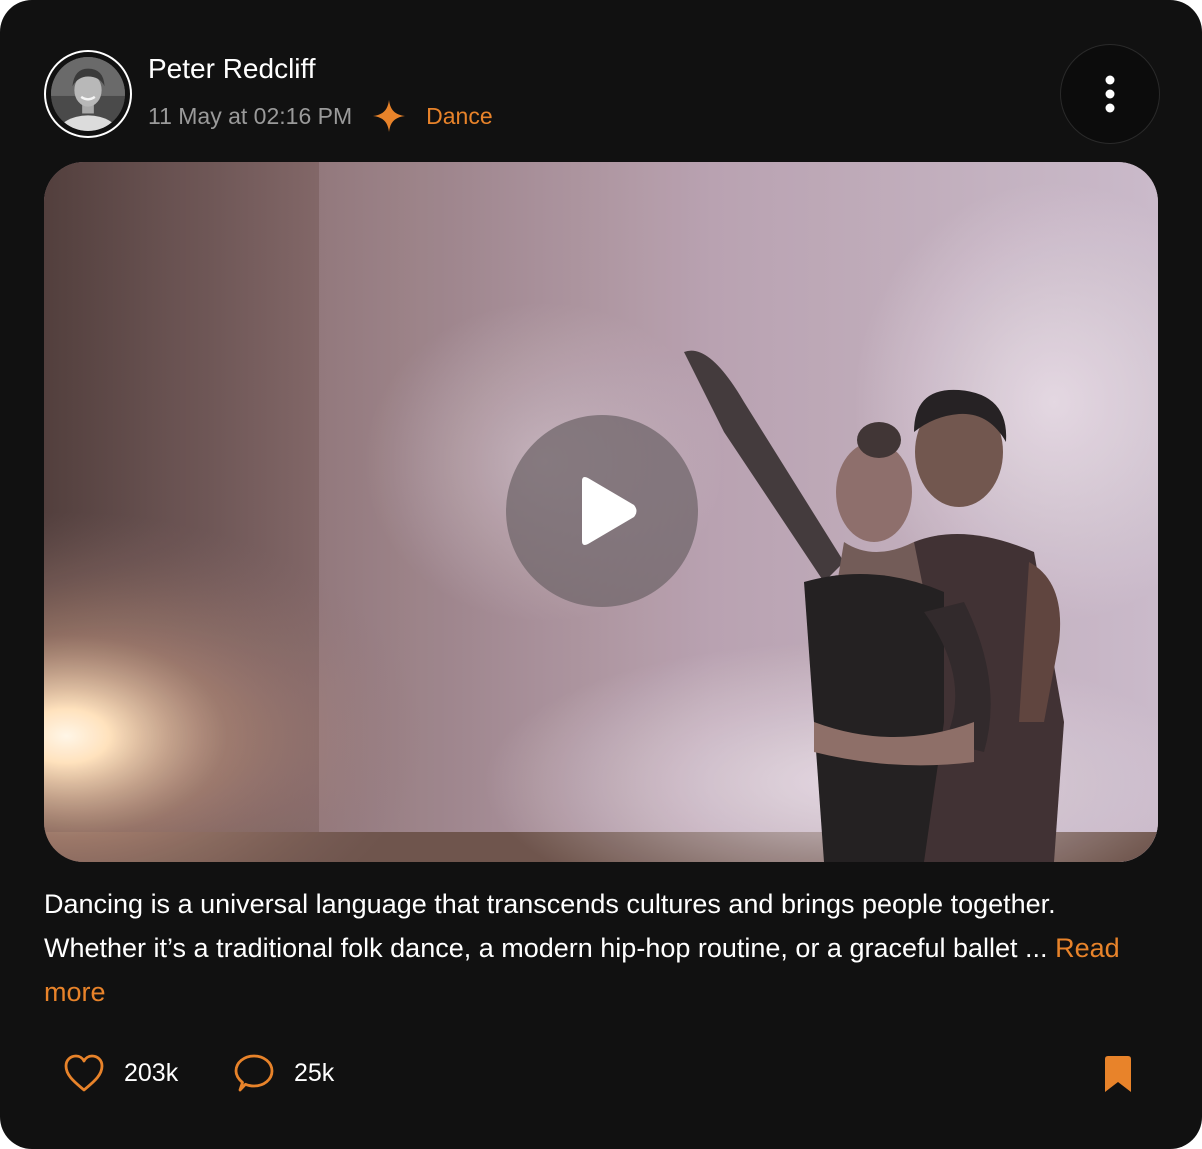 The width and height of the screenshot is (1202, 1149). I want to click on post-timestamp: 11 May at 02:16 PM, so click(250, 115).